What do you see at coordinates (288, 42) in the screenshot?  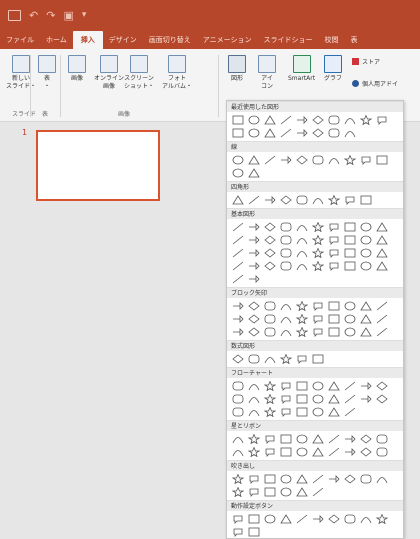 I see `tab-6: スライドショー` at bounding box center [288, 42].